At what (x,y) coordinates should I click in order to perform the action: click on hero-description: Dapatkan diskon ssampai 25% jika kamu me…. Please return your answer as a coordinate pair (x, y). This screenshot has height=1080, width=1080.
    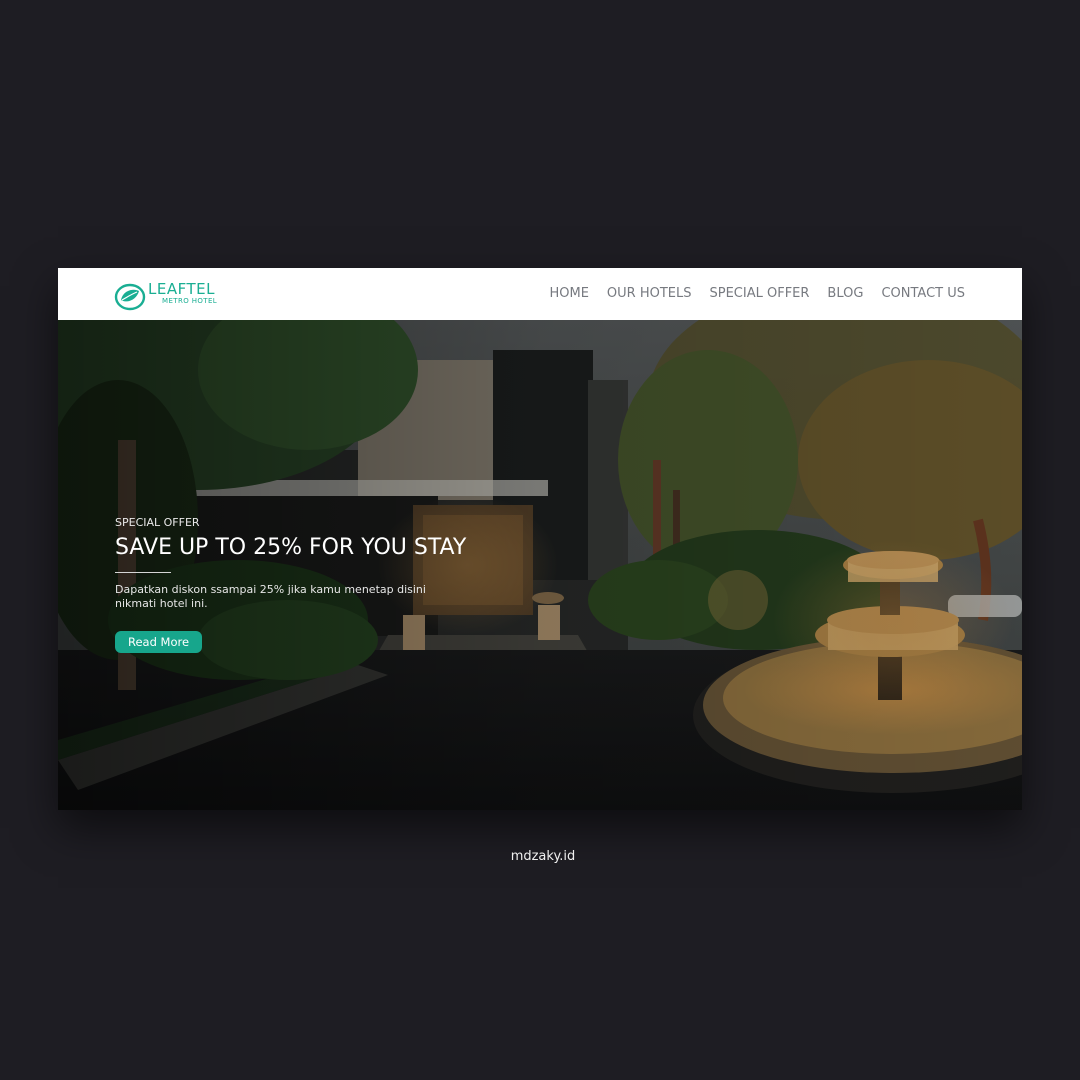
    Looking at the image, I should click on (270, 596).